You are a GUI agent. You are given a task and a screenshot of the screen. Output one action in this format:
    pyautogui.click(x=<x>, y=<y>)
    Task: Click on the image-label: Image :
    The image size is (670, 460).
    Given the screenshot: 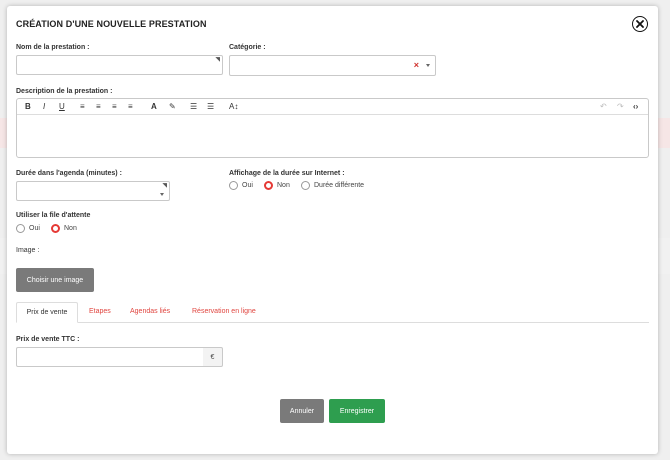 What is the action you would take?
    pyautogui.click(x=28, y=250)
    